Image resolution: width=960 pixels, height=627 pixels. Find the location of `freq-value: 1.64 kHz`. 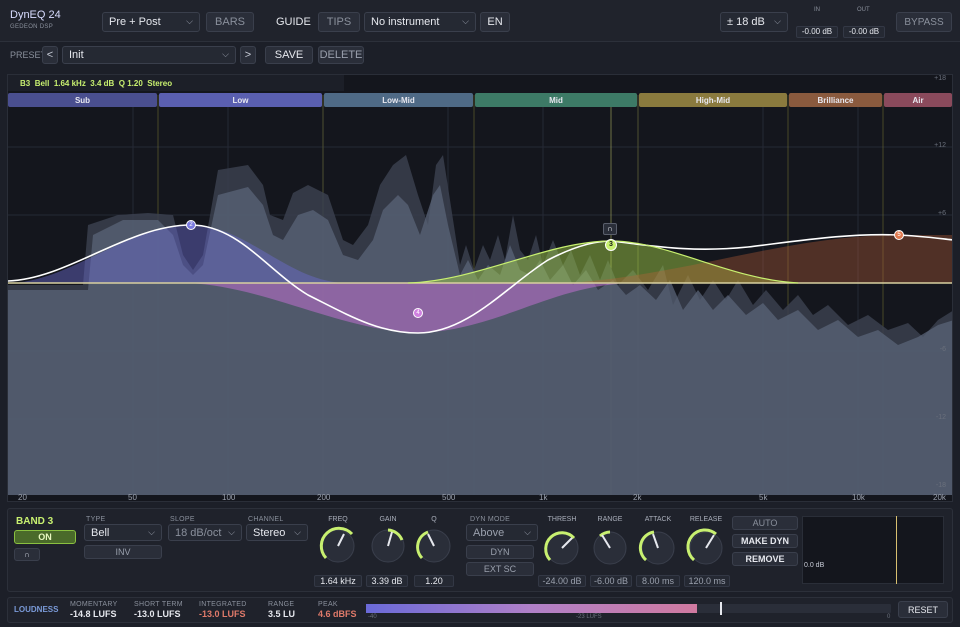

freq-value: 1.64 kHz is located at coordinates (338, 581).